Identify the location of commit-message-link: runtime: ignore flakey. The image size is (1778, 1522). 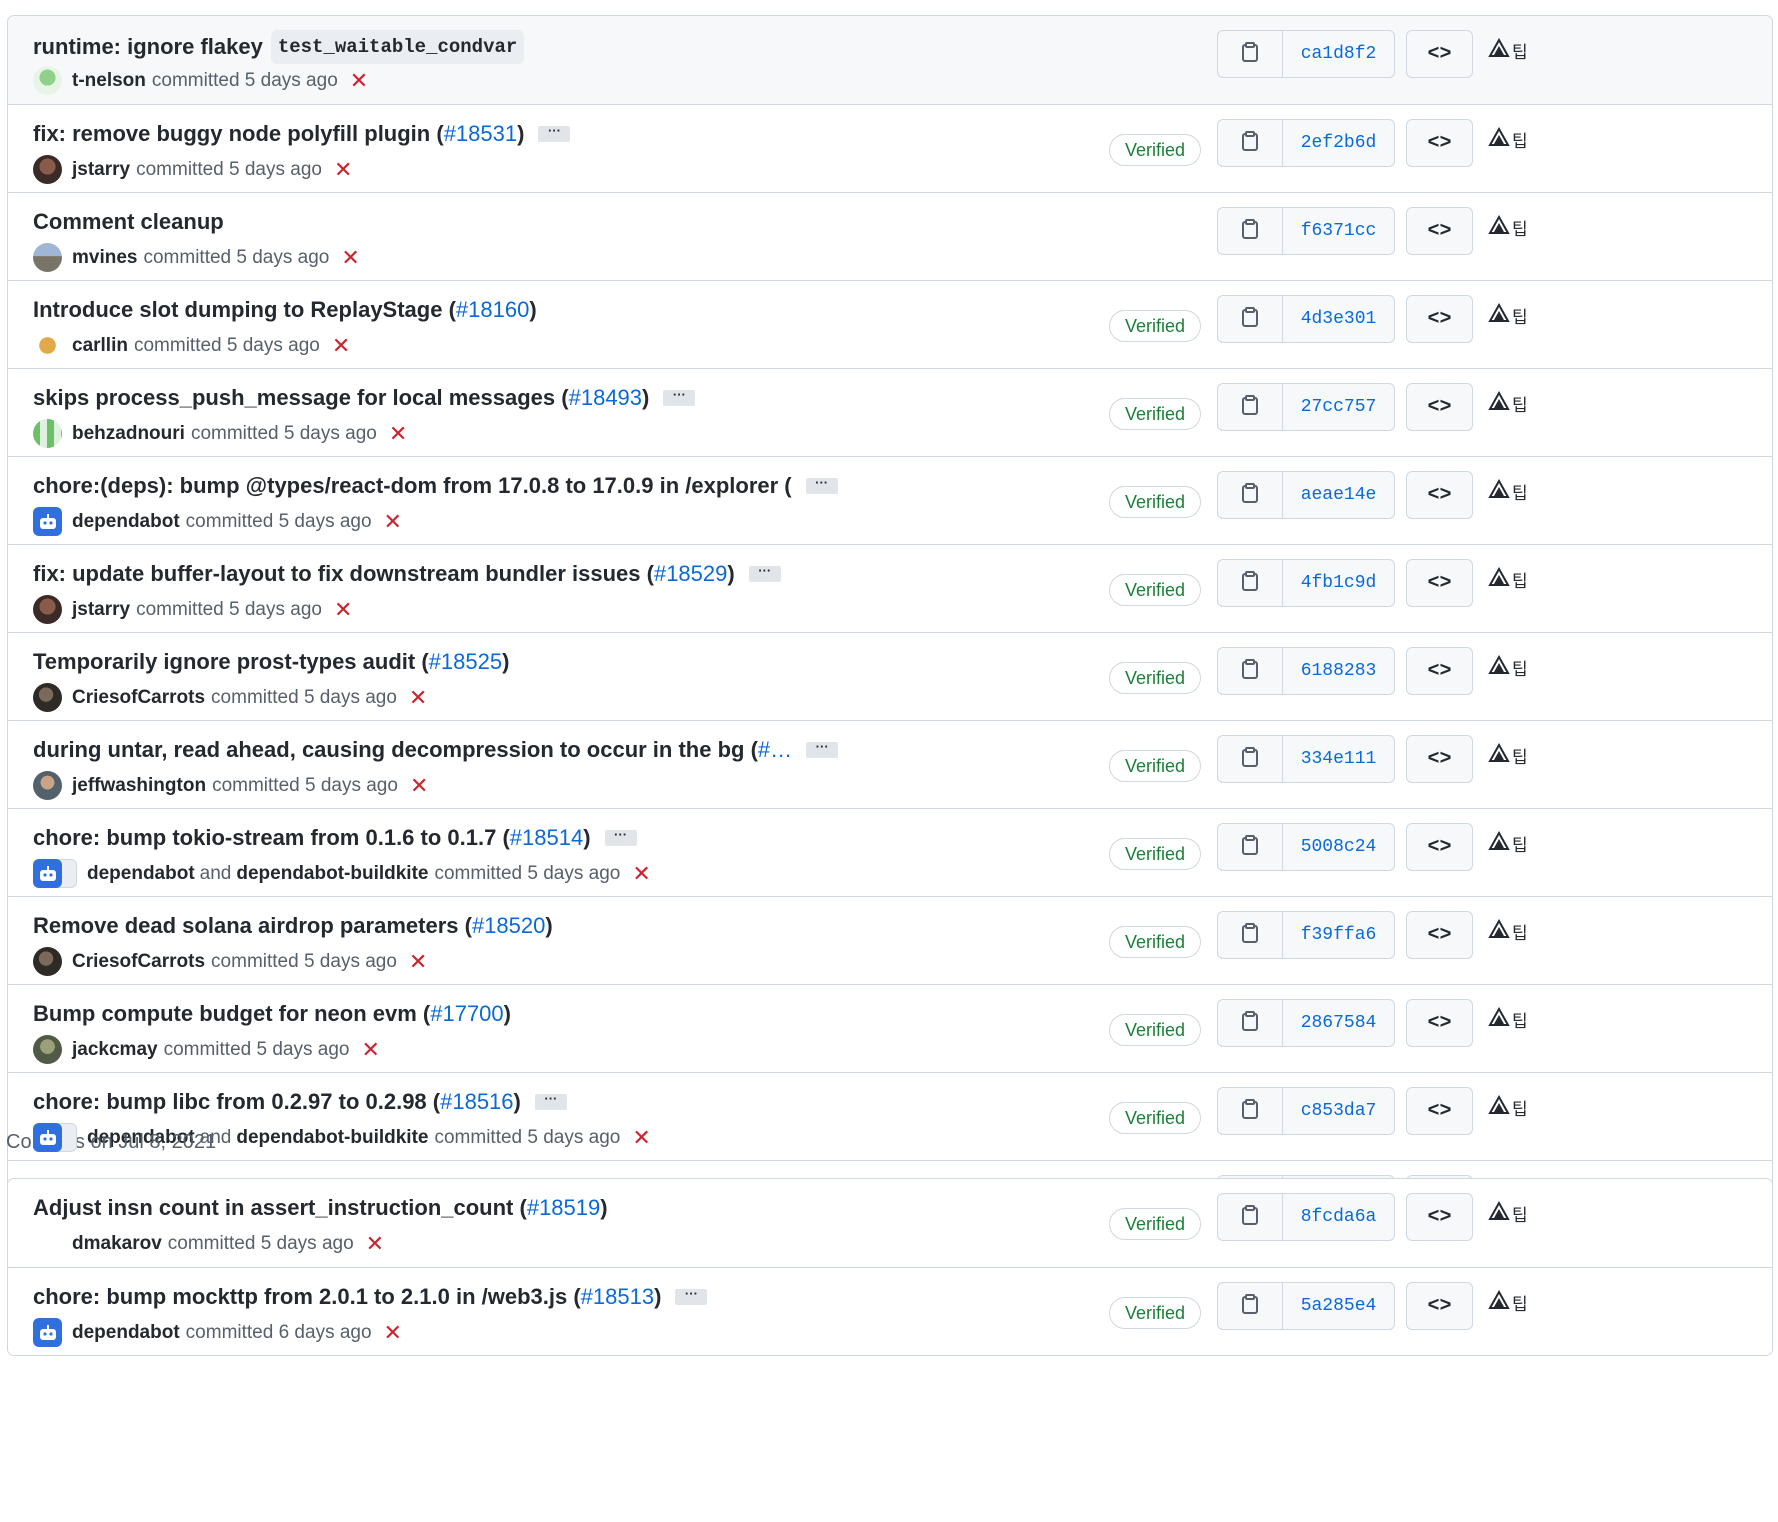
(148, 47).